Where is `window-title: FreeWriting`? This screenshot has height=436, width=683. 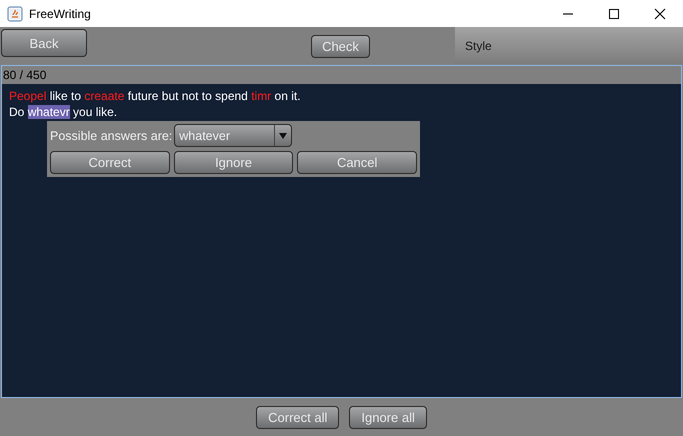
window-title: FreeWriting is located at coordinates (60, 13).